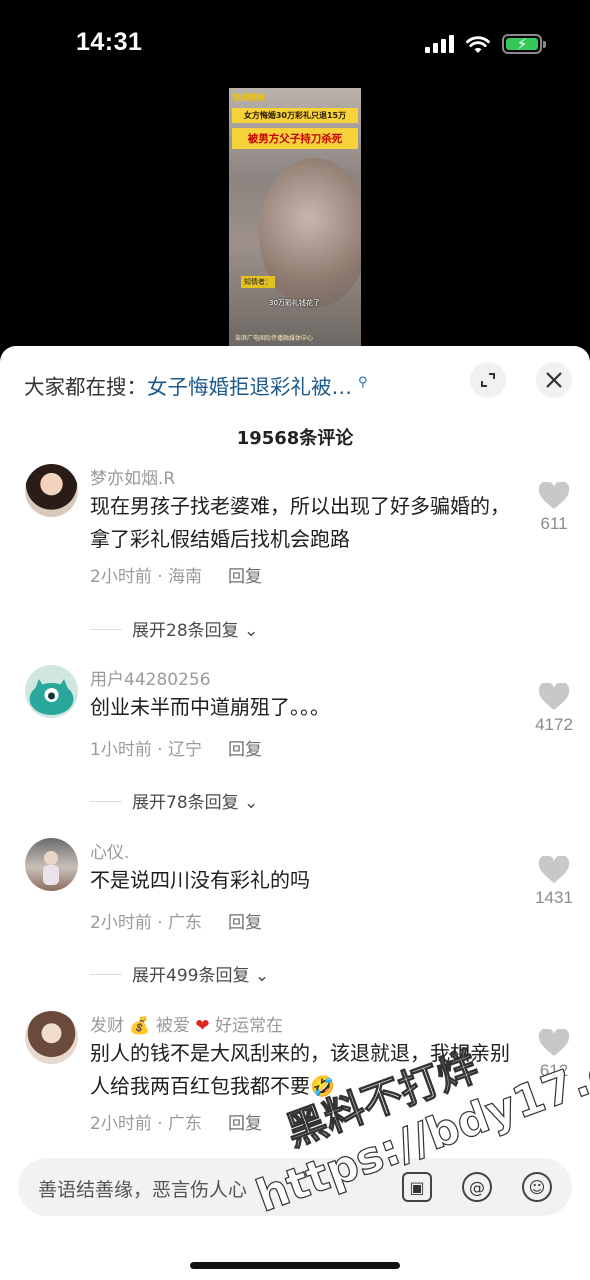 The image size is (590, 1280). I want to click on charging-bolt-icon: ⚡, so click(522, 44).